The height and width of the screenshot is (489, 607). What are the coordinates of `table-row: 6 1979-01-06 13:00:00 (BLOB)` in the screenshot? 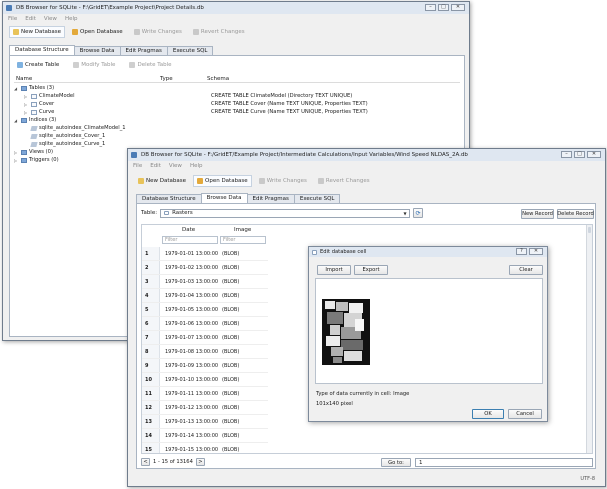 It's located at (205, 324).